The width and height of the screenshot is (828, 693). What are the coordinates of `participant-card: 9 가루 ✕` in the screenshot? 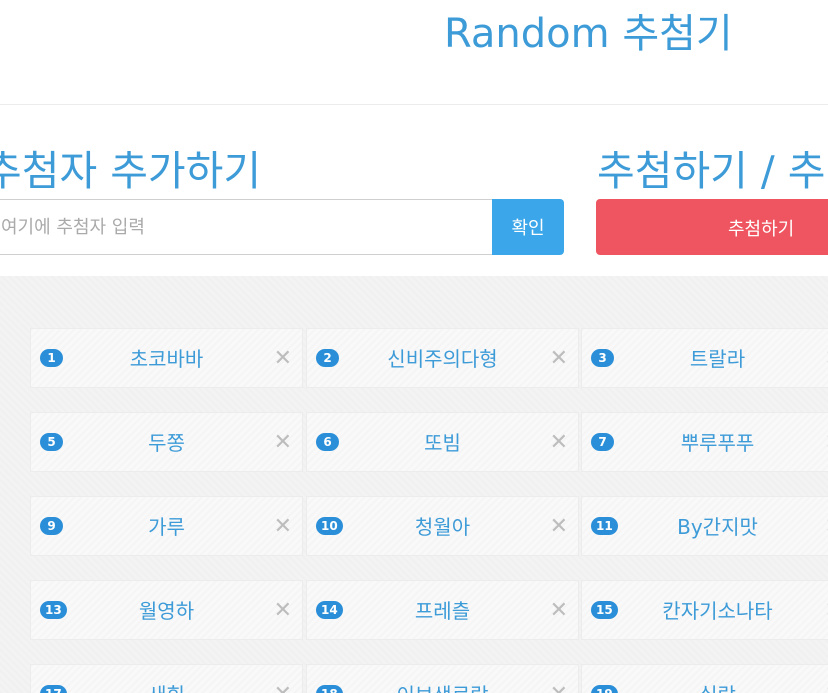 It's located at (166, 526).